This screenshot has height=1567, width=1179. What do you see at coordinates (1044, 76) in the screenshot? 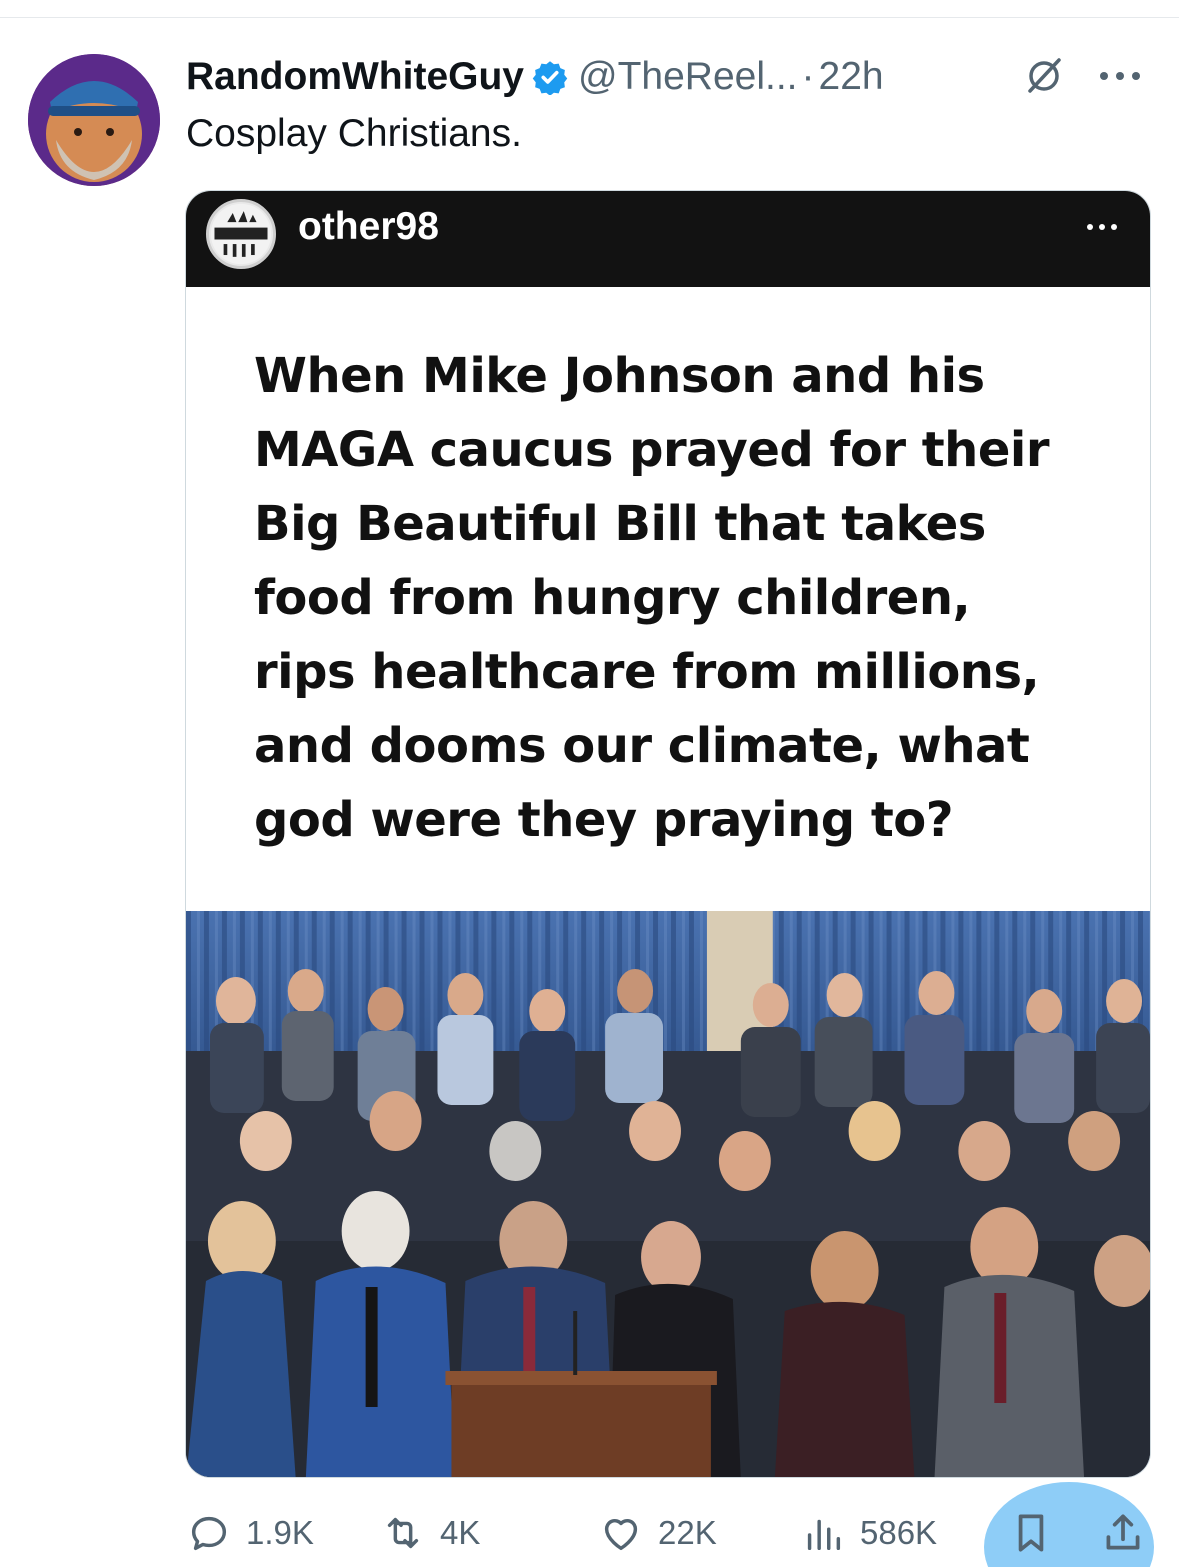
I see `grok-icon` at bounding box center [1044, 76].